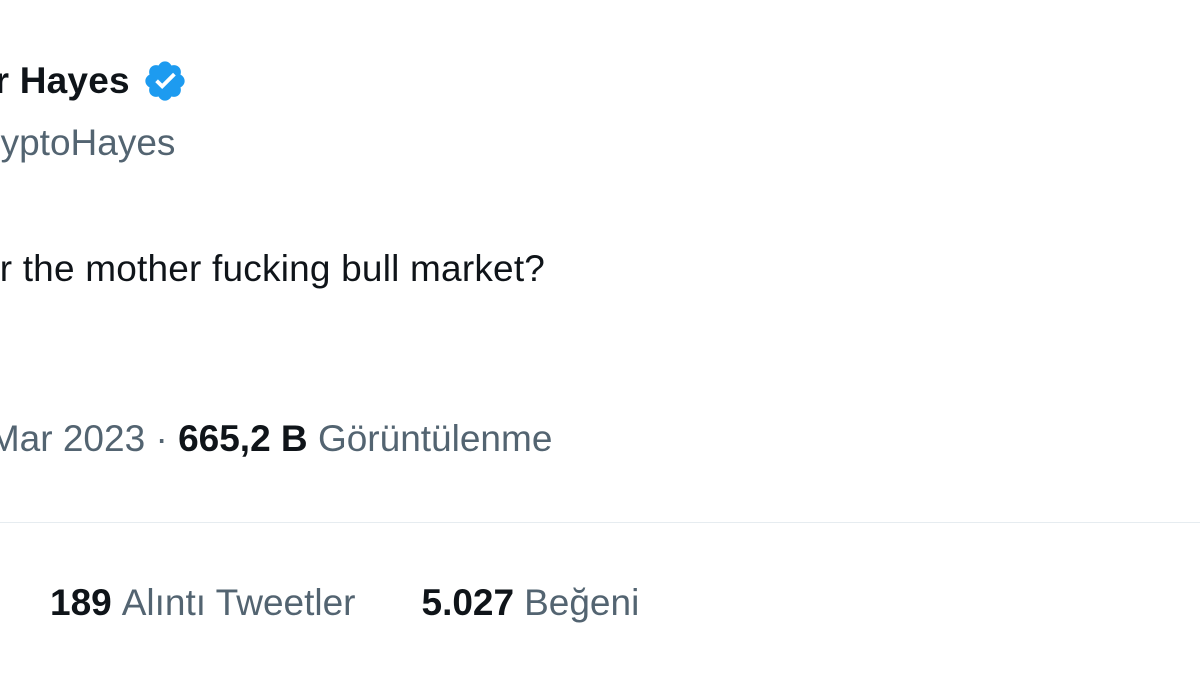 The width and height of the screenshot is (1200, 675). What do you see at coordinates (87, 143) in the screenshot?
I see `author-handle: @CryptoHayes` at bounding box center [87, 143].